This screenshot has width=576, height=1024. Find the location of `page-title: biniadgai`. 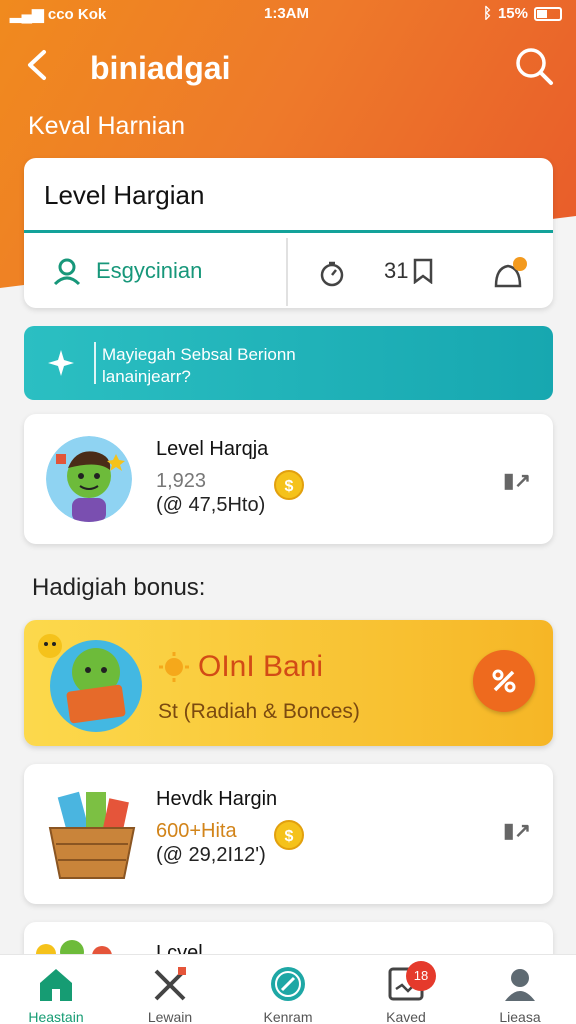

page-title: biniadgai is located at coordinates (160, 68).